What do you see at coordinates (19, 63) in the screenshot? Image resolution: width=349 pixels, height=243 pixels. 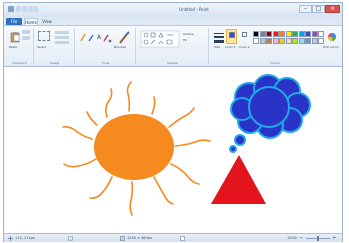 I see `clipboard-group-label: Clipboard` at bounding box center [19, 63].